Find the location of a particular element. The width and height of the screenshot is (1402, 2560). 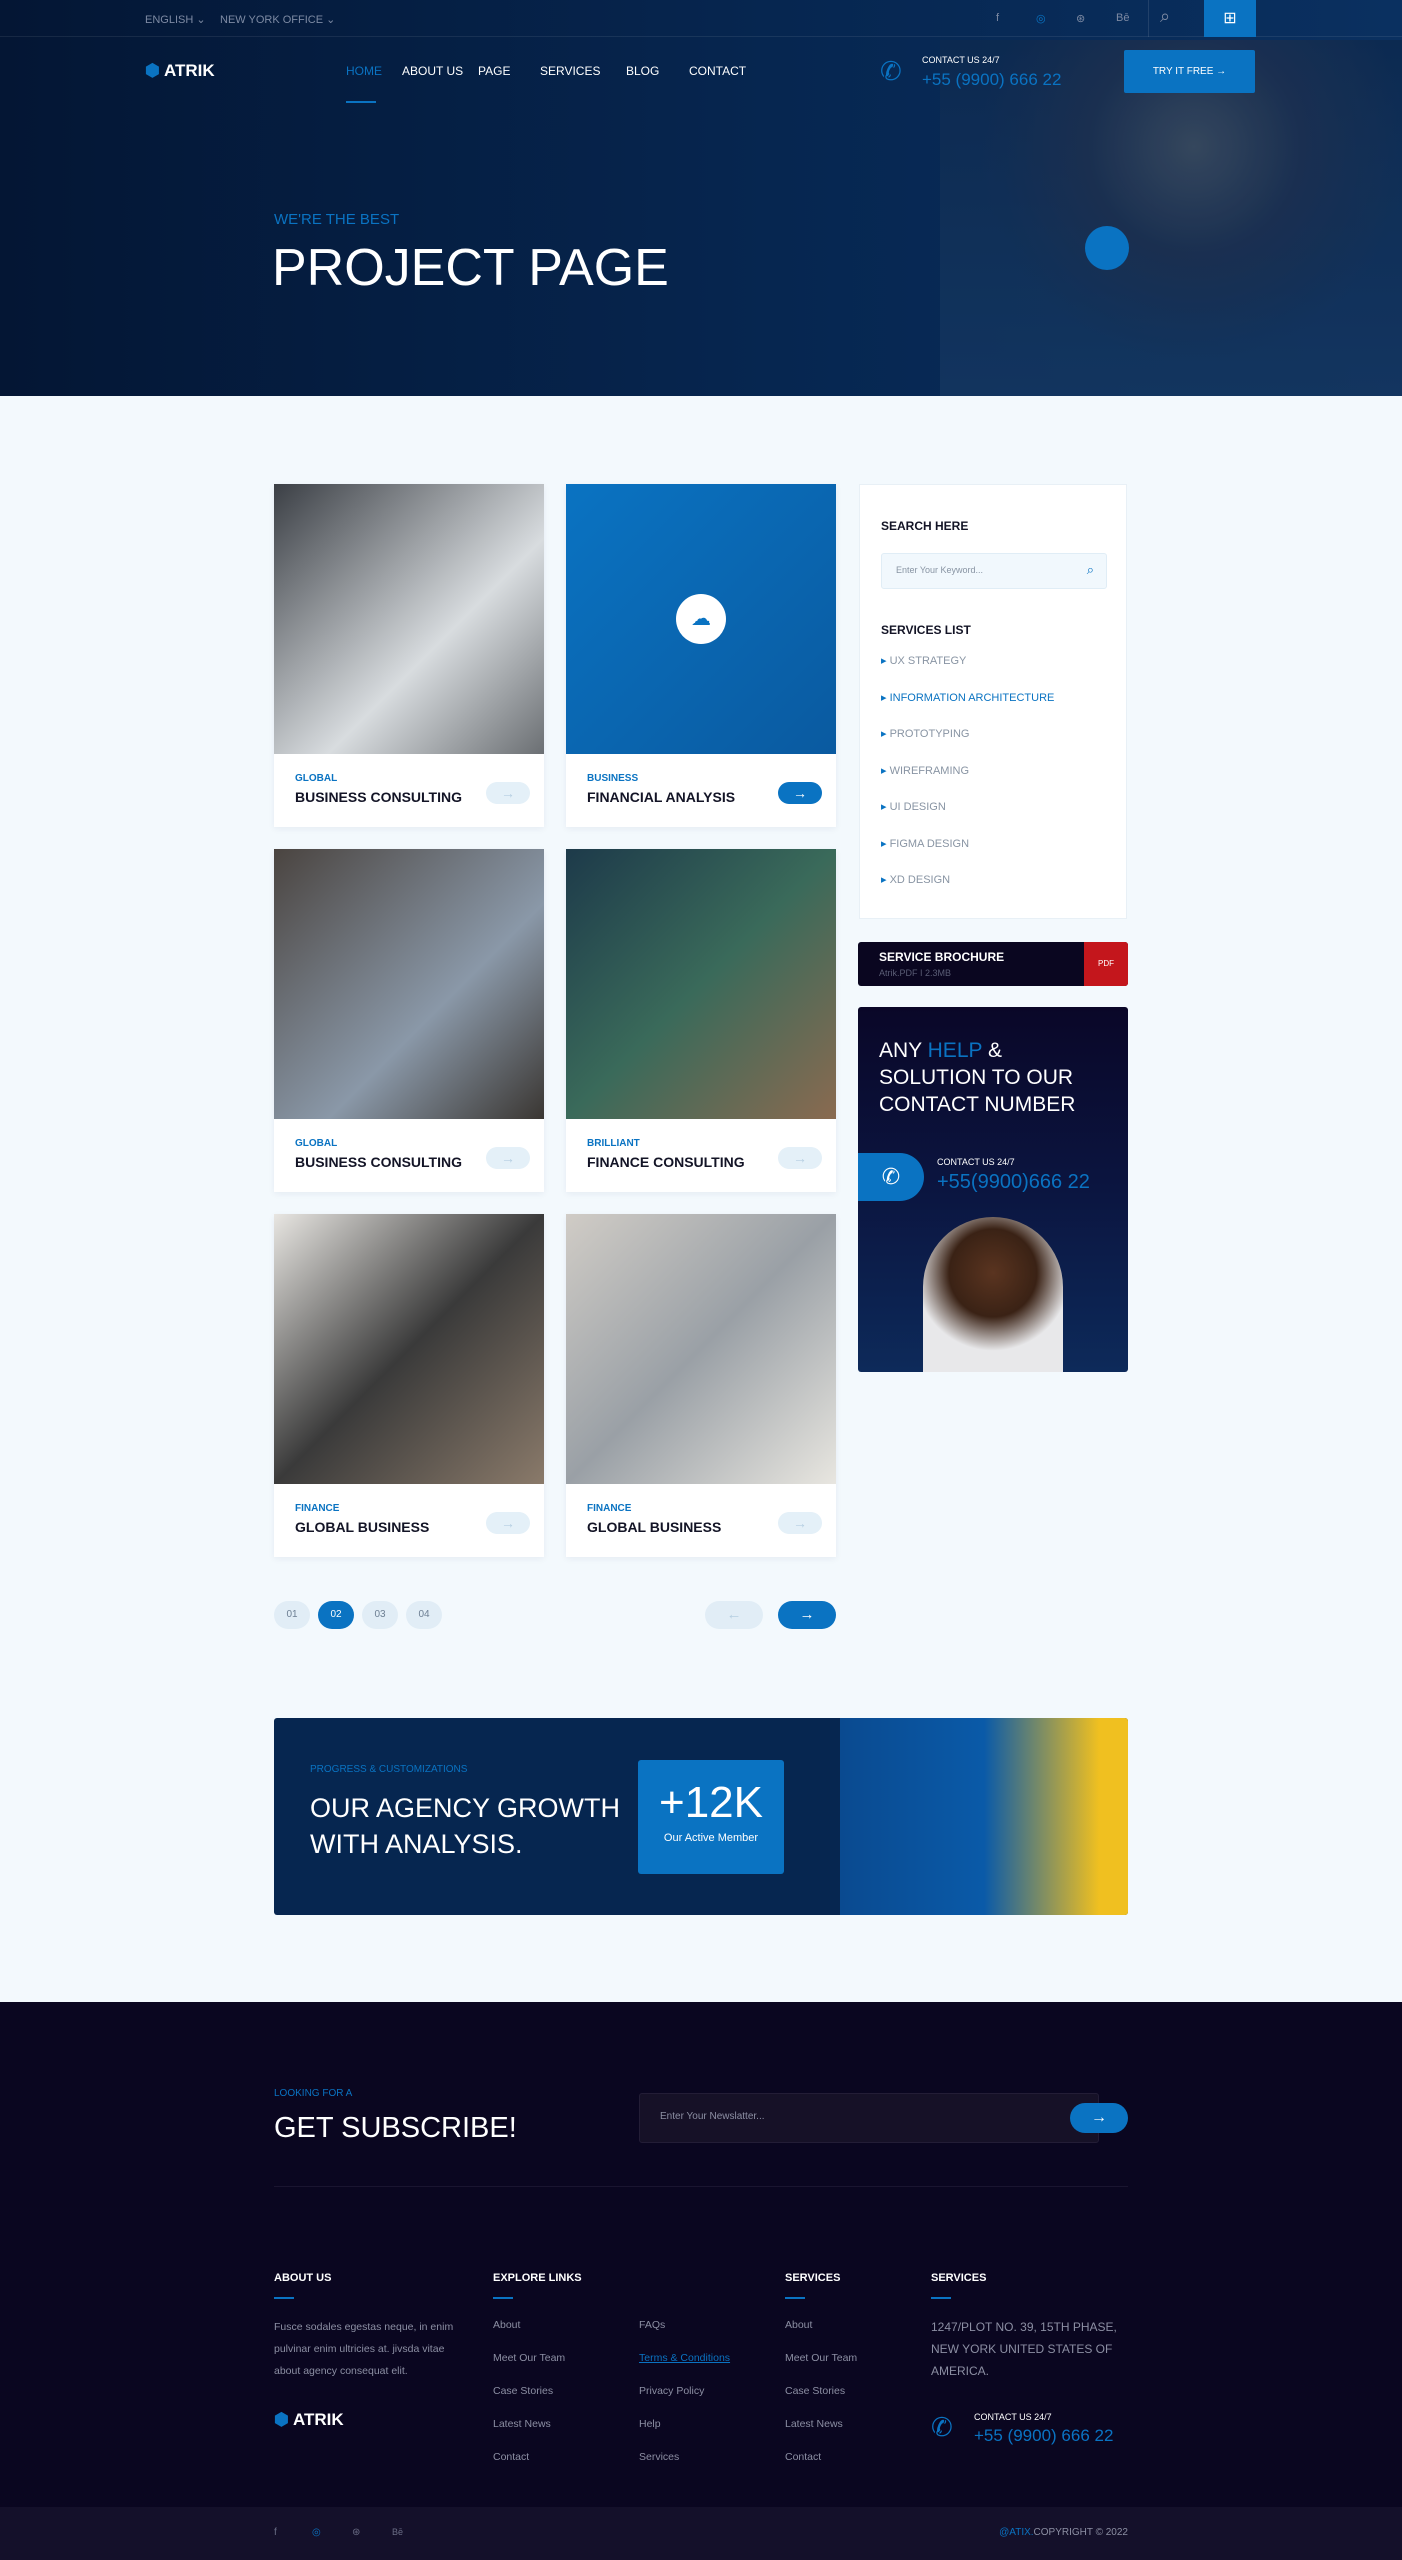

nav-services: SERVICES is located at coordinates (570, 71).